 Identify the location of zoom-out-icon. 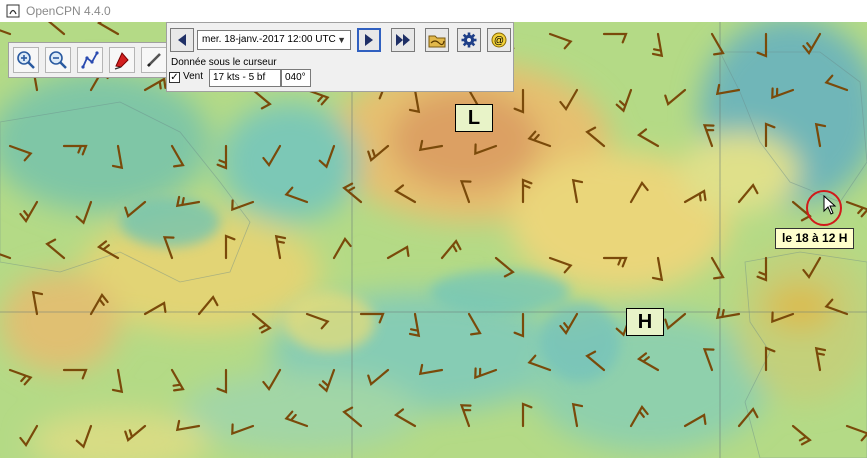
(58, 60).